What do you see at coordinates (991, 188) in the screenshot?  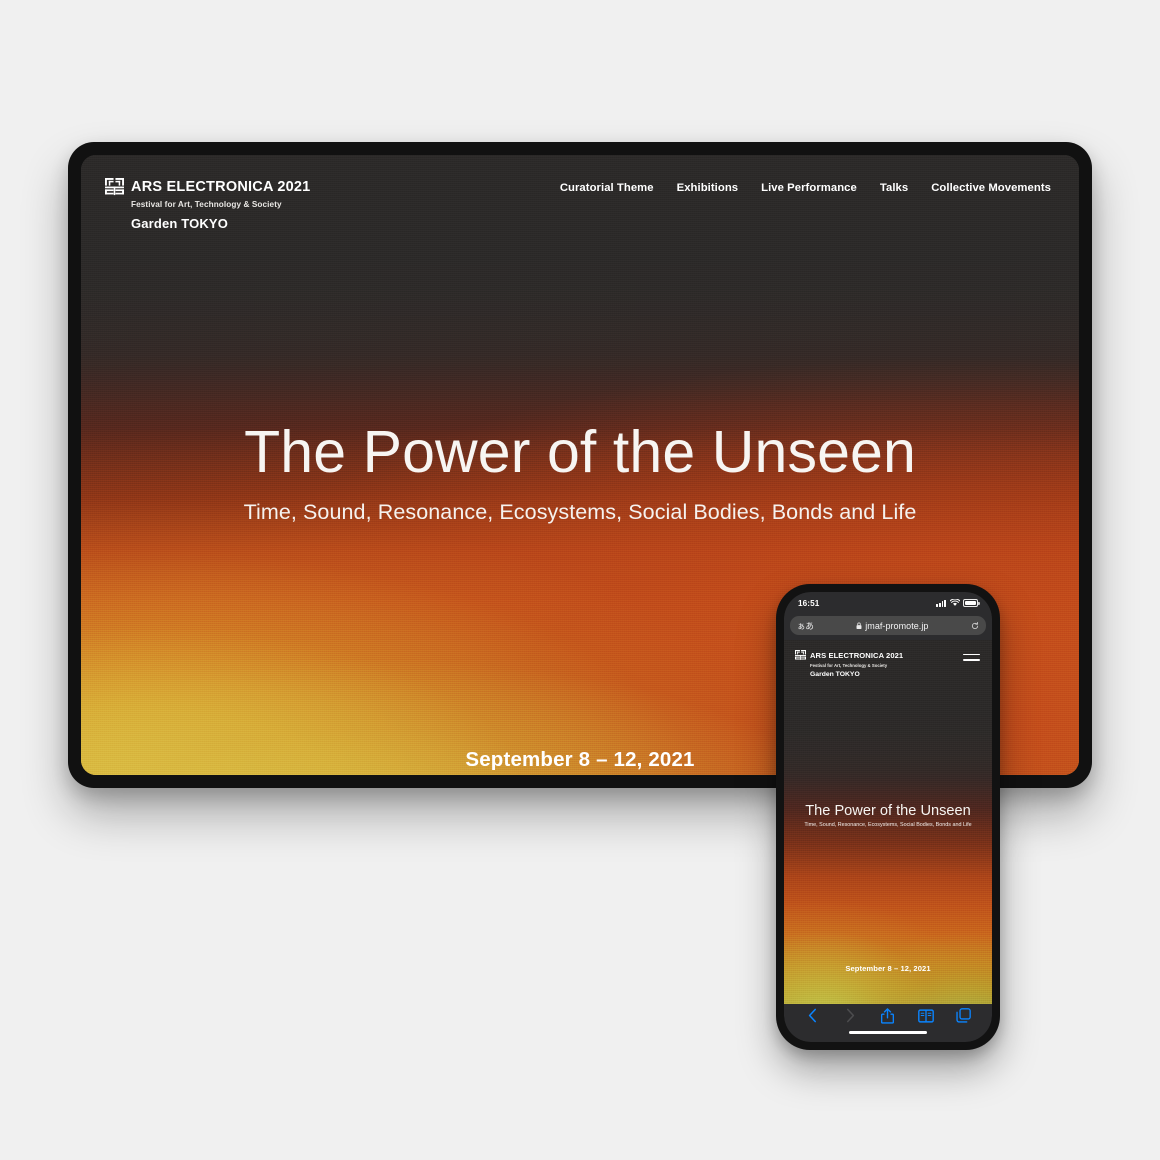 I see `nav-item-collective-movements: Collective Movements` at bounding box center [991, 188].